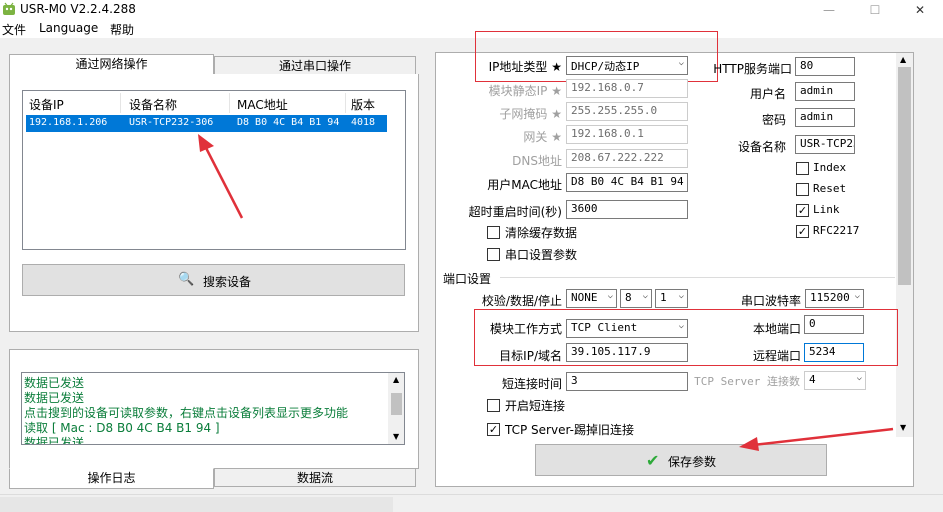  What do you see at coordinates (604, 327) in the screenshot?
I see `work-mode-value: TCP Client` at bounding box center [604, 327].